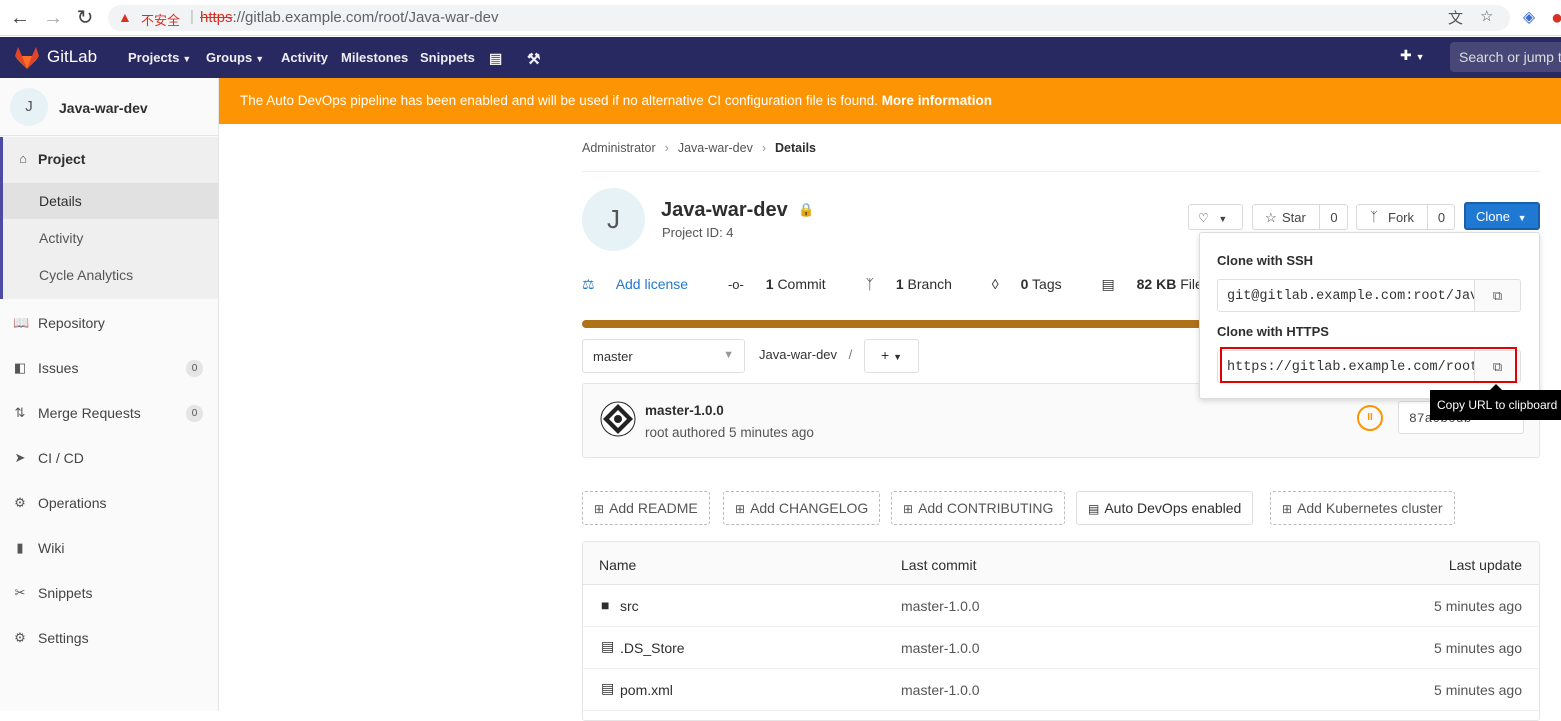  Describe the element at coordinates (1455, 17) in the screenshot. I see `translate-icon: 文` at that location.